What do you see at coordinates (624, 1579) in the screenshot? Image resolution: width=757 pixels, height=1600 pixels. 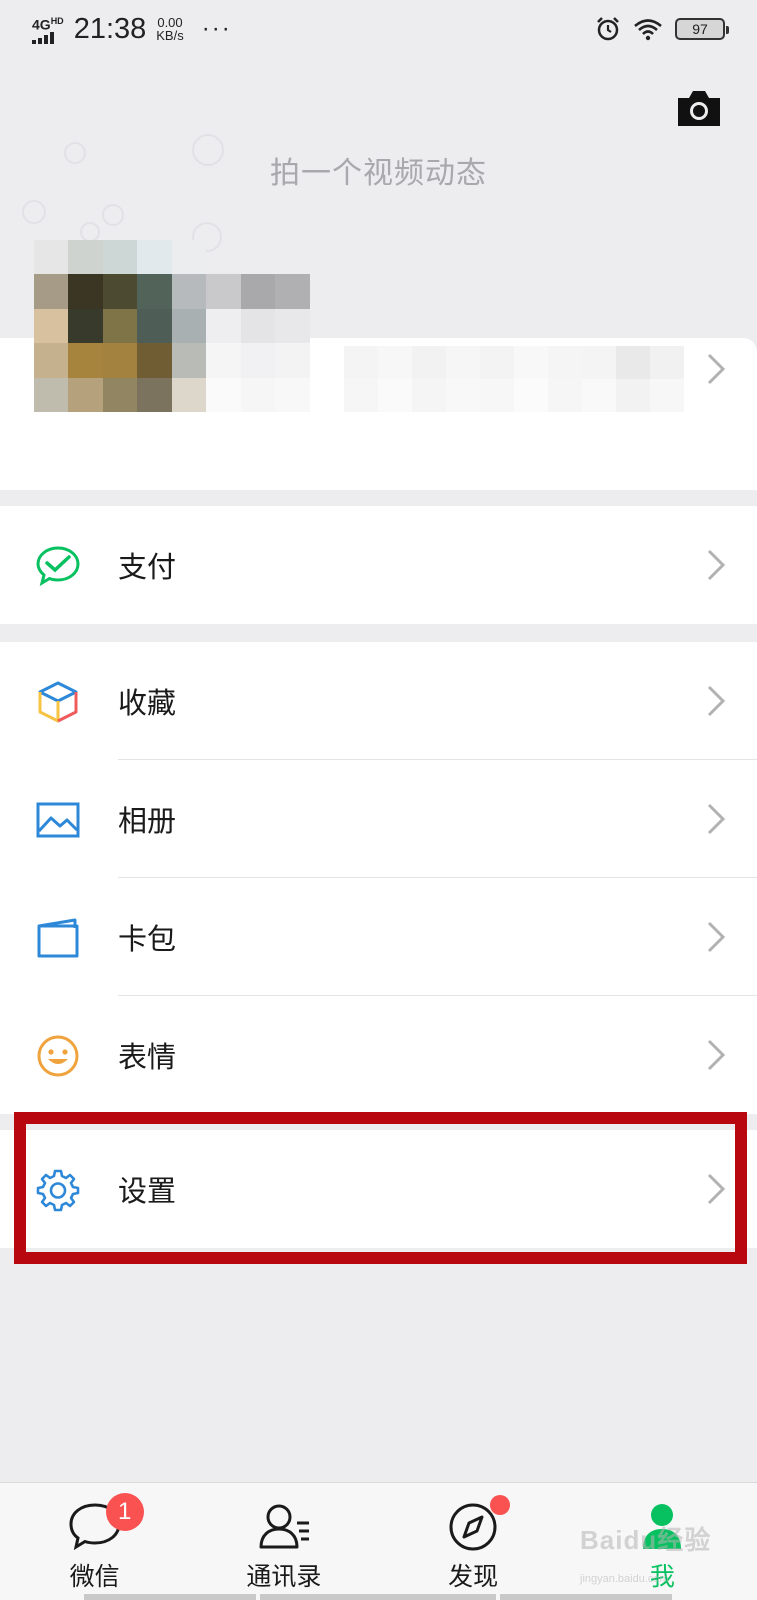 I see `watermark-sub: jingyan.baidu.com` at bounding box center [624, 1579].